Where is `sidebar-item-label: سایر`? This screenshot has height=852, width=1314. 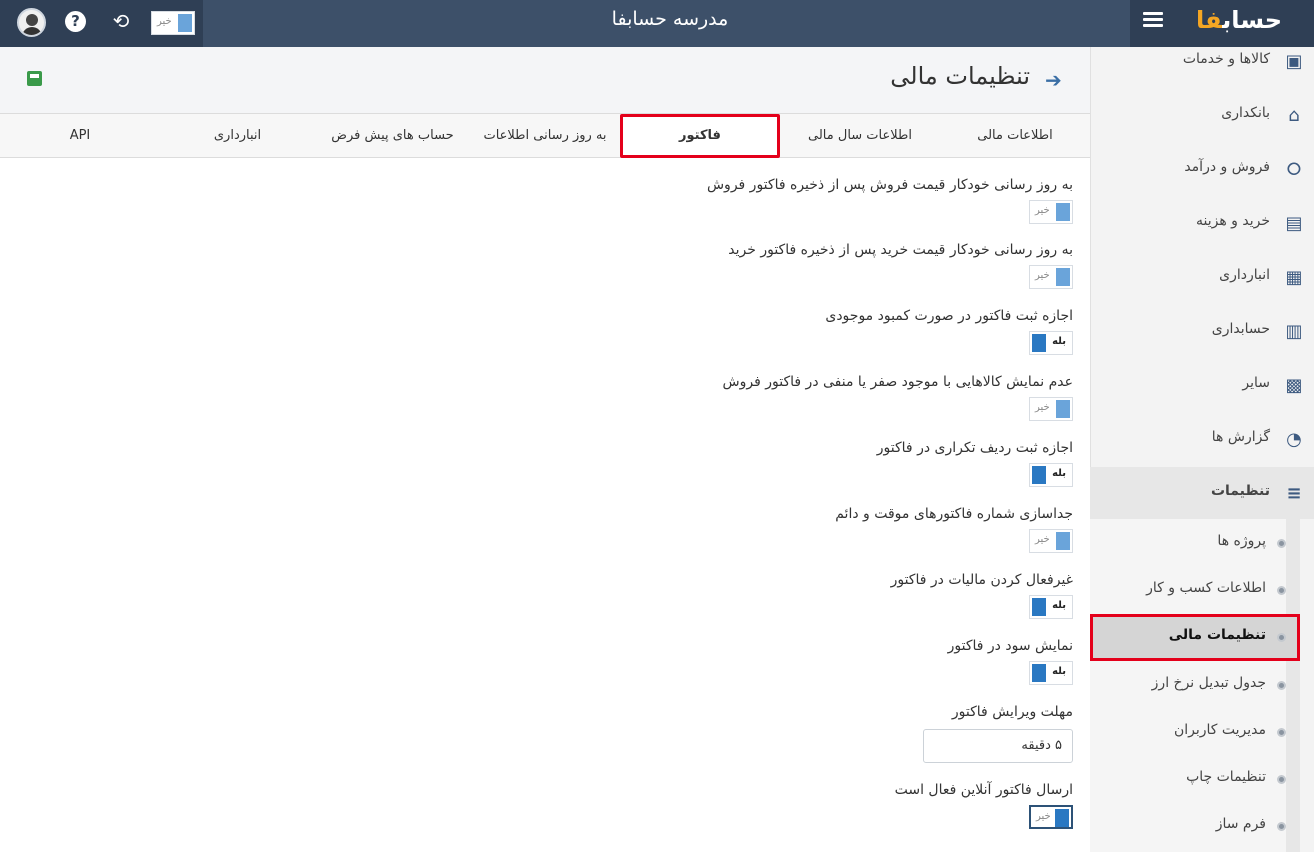
sidebar-item-label: سایر is located at coordinates (1256, 383).